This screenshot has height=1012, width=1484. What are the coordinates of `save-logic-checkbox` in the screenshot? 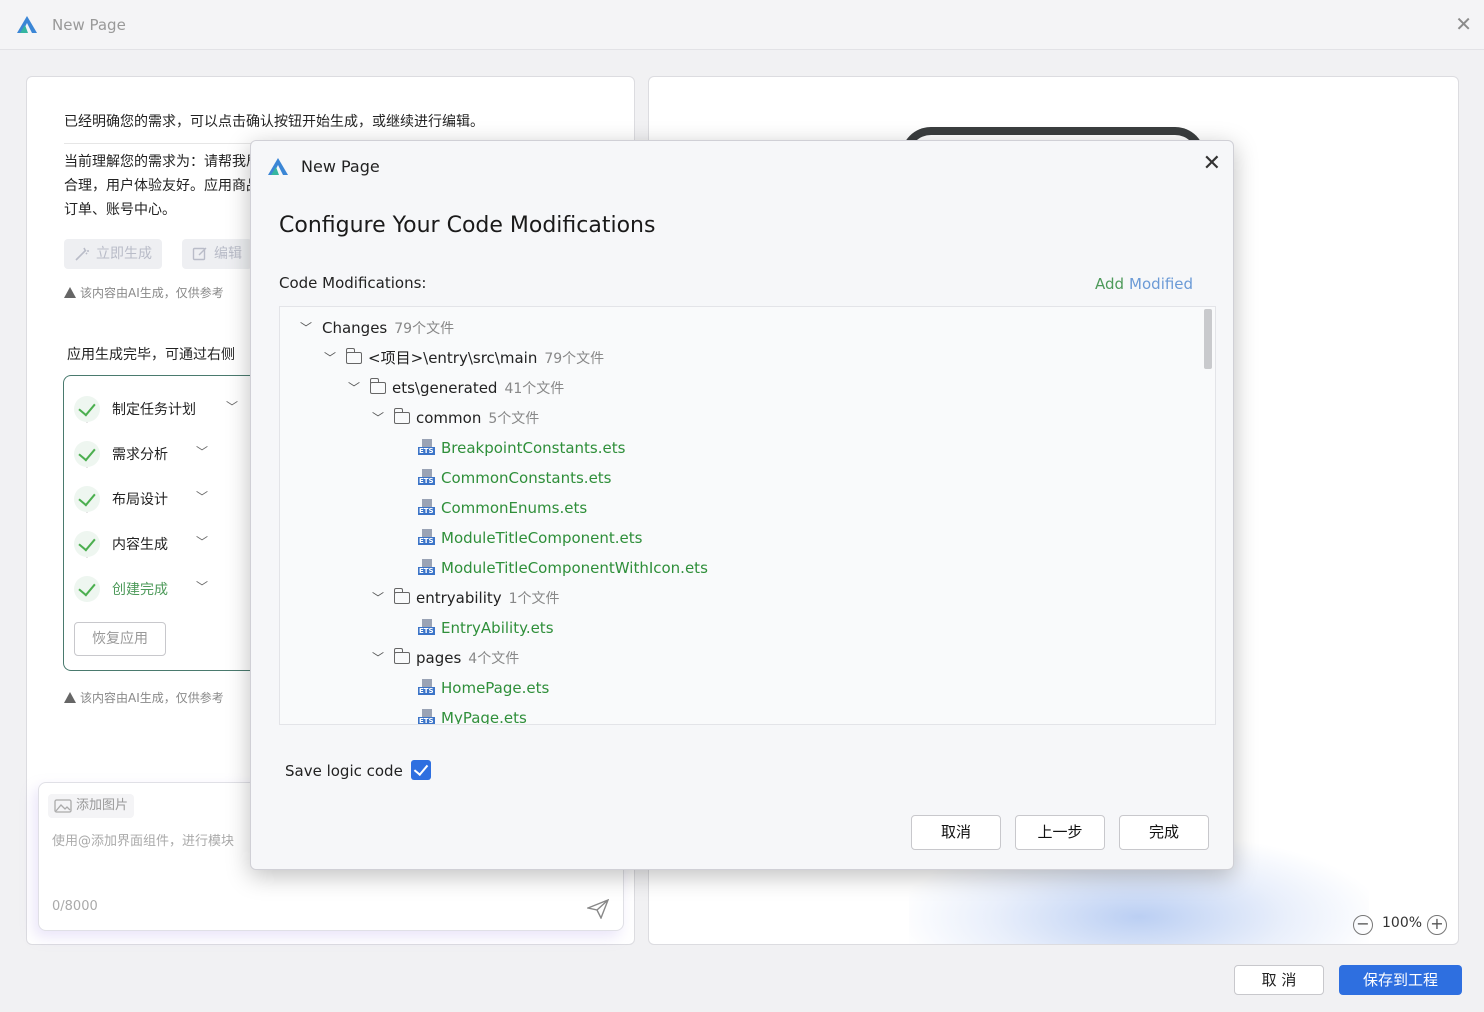 It's located at (421, 770).